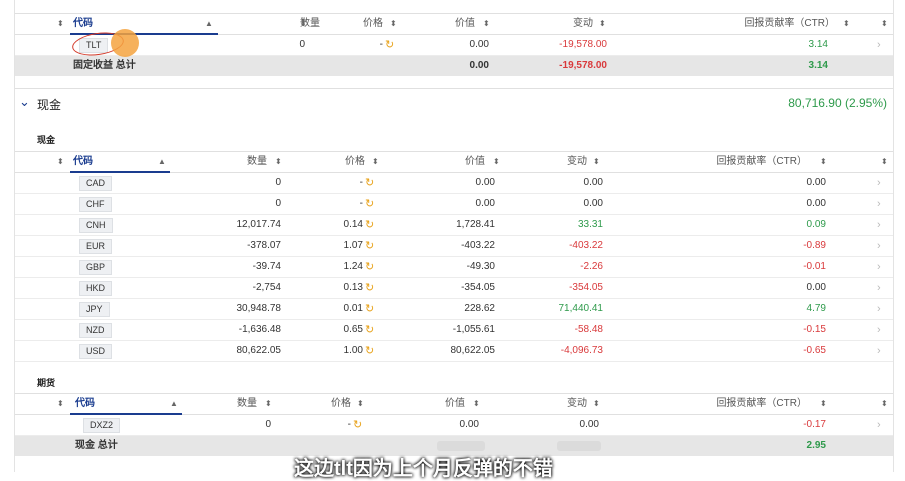 This screenshot has height=481, width=905. I want to click on symbol-tag: HKD, so click(96, 288).